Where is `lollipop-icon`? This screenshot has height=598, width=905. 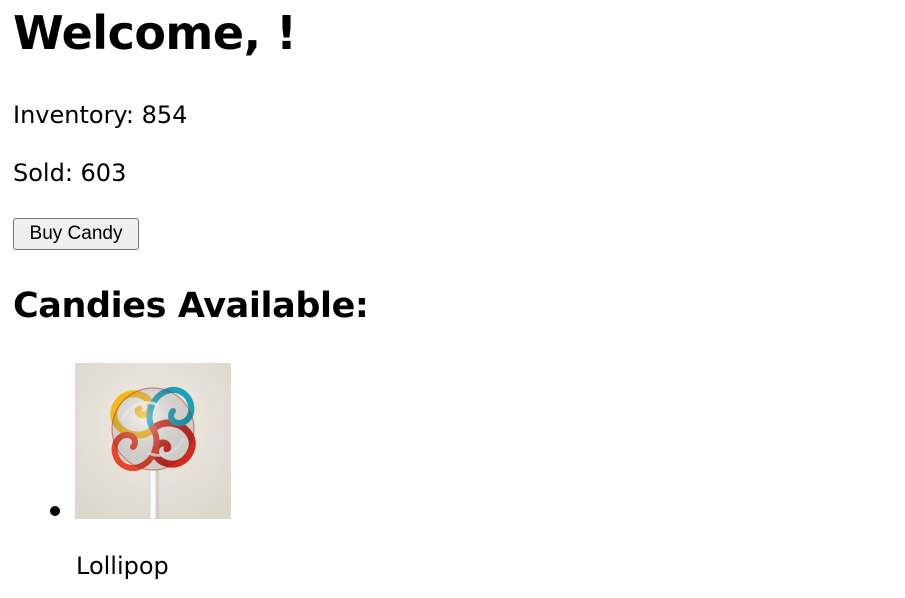
lollipop-icon is located at coordinates (153, 441).